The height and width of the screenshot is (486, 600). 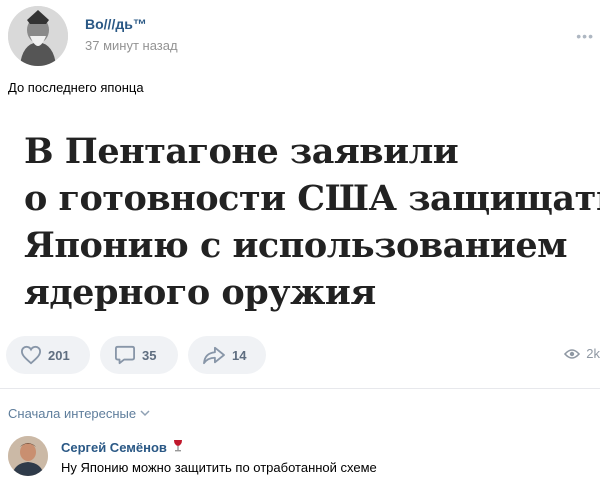 What do you see at coordinates (116, 24) in the screenshot?
I see `author-name: Во///дь™` at bounding box center [116, 24].